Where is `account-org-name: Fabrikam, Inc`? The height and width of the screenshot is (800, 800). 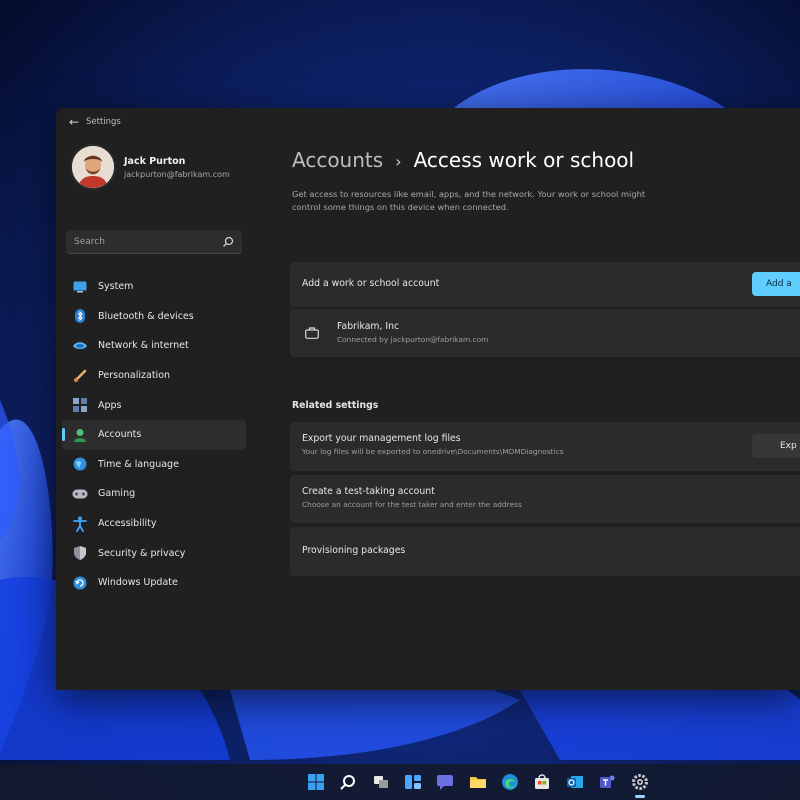
account-org-name: Fabrikam, Inc is located at coordinates (368, 326).